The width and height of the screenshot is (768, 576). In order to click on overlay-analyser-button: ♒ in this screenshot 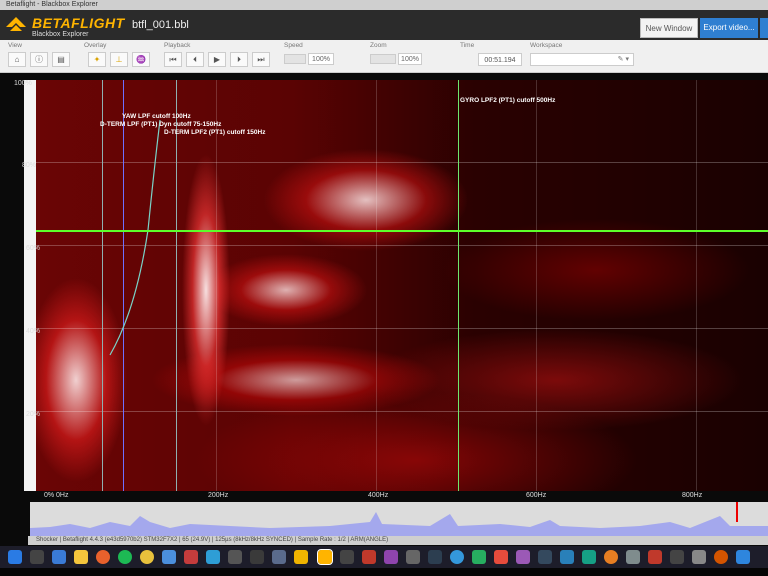, I will do `click(141, 59)`.